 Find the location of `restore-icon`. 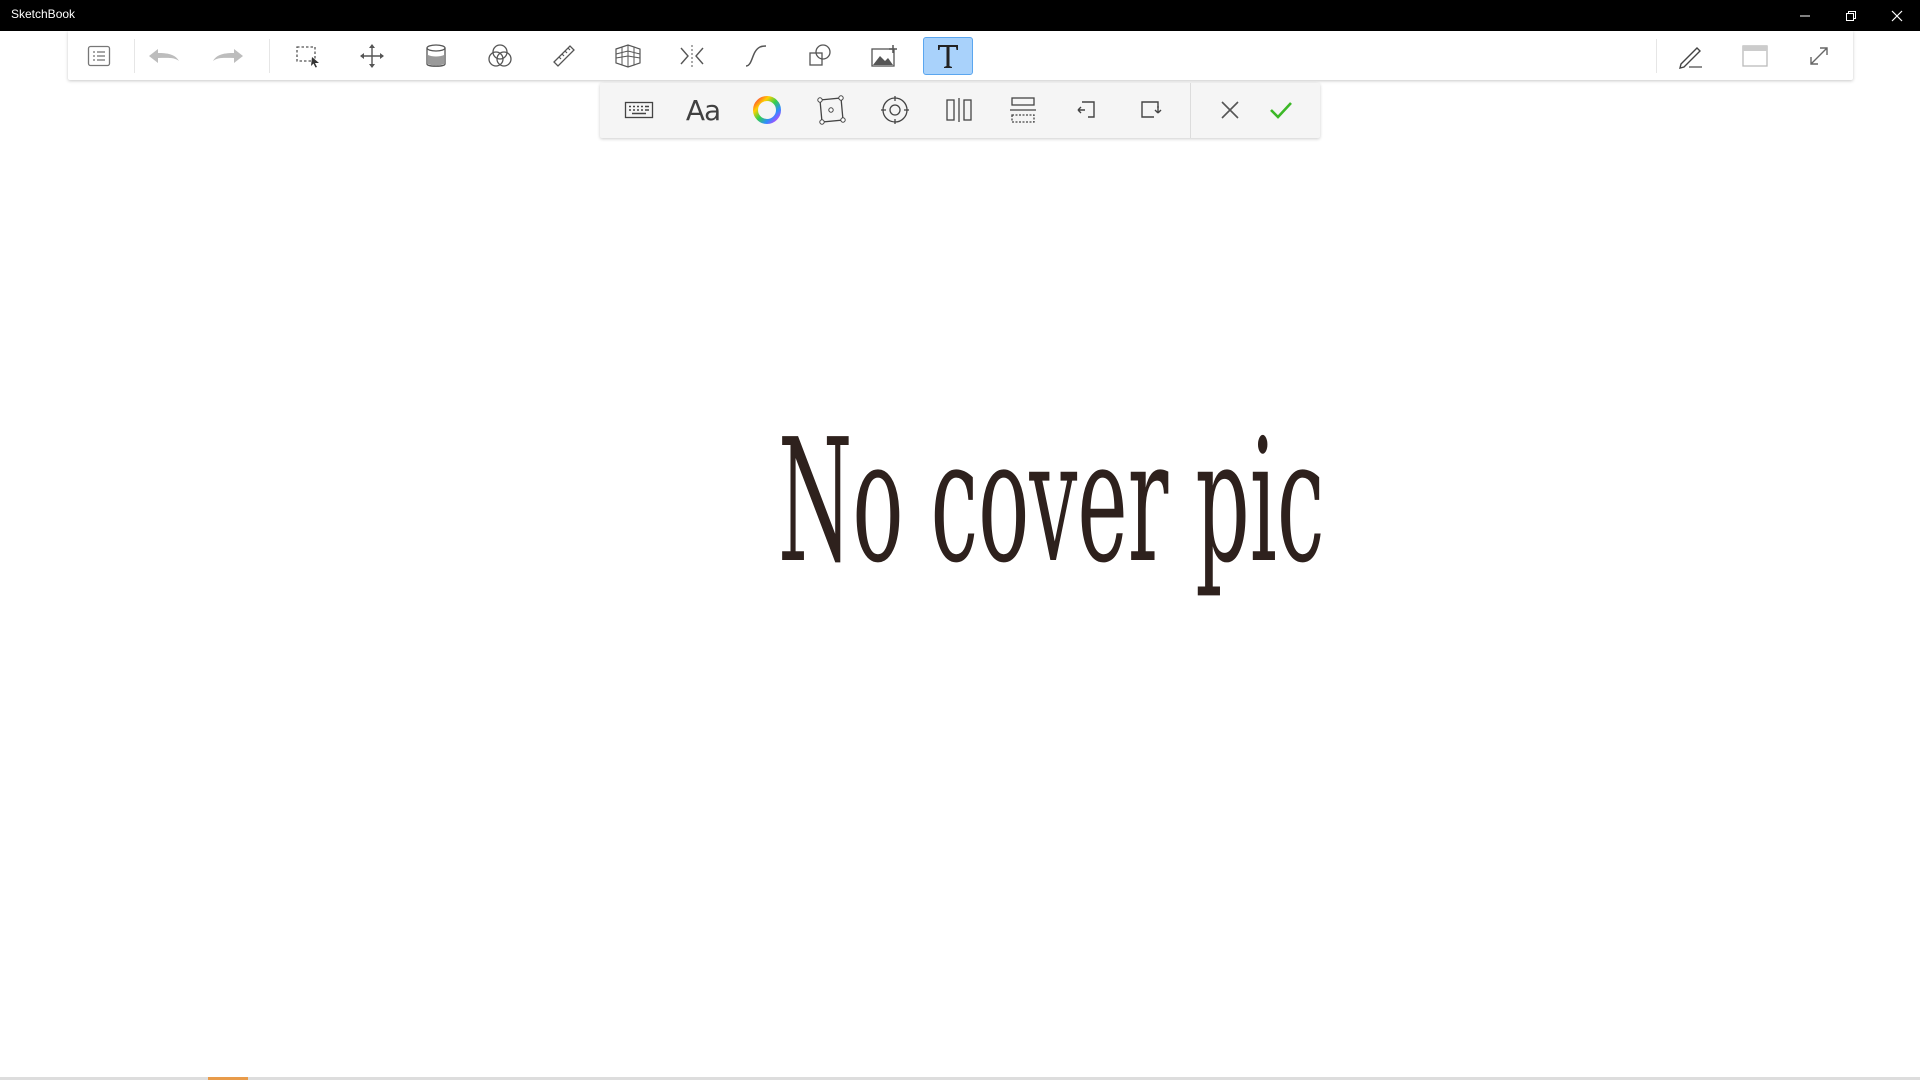

restore-icon is located at coordinates (1851, 15).